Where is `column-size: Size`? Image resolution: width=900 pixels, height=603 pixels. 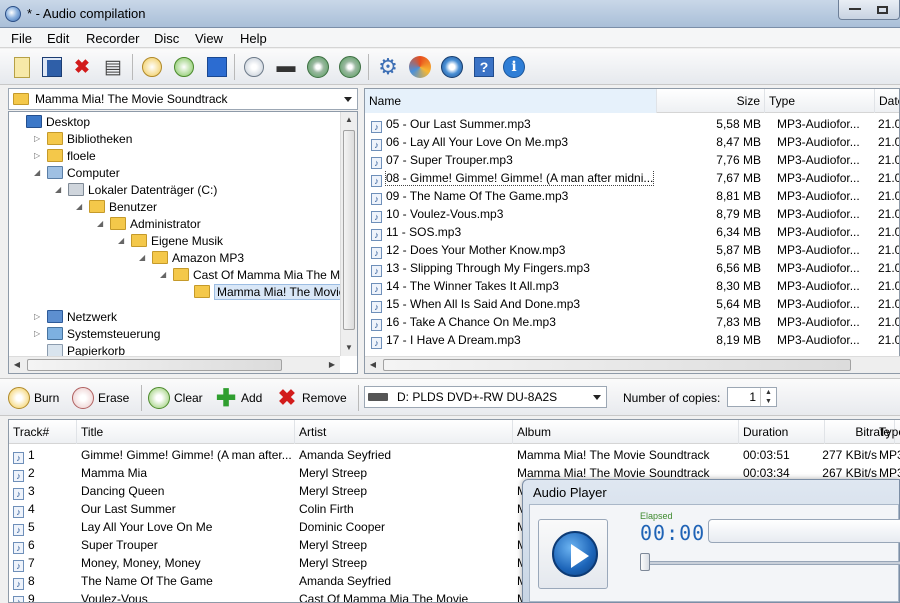 column-size: Size is located at coordinates (711, 101).